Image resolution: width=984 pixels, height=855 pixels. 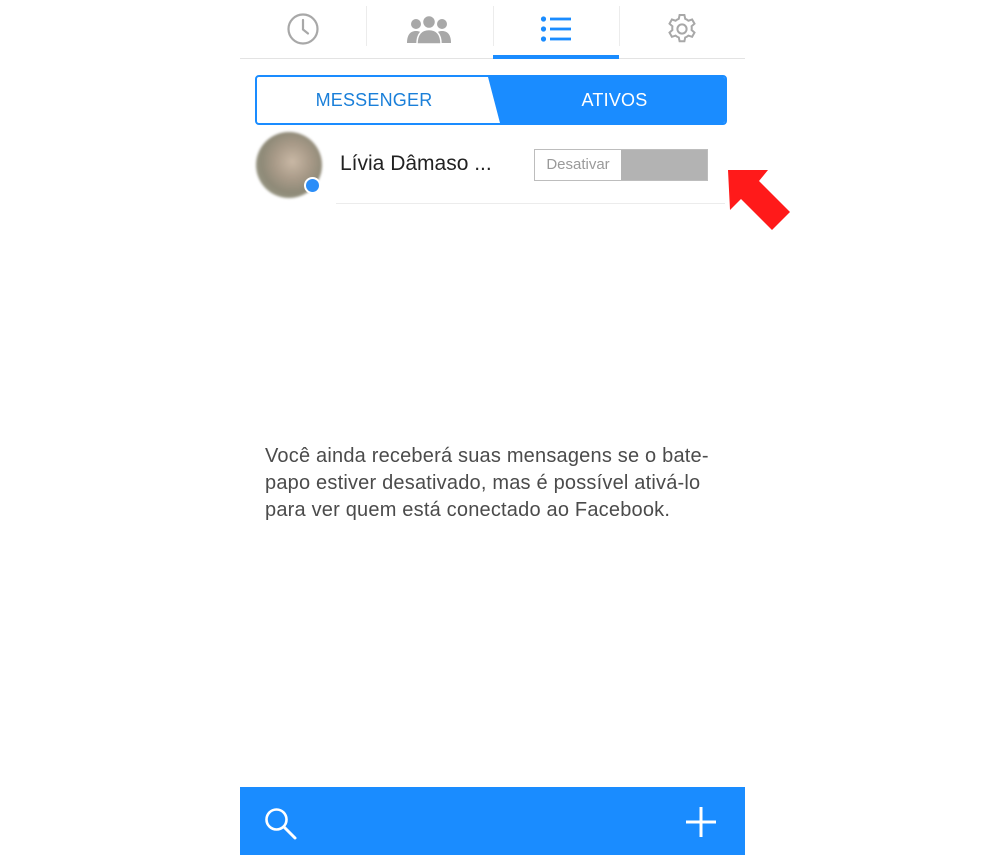 I want to click on toggle-knob, so click(x=664, y=165).